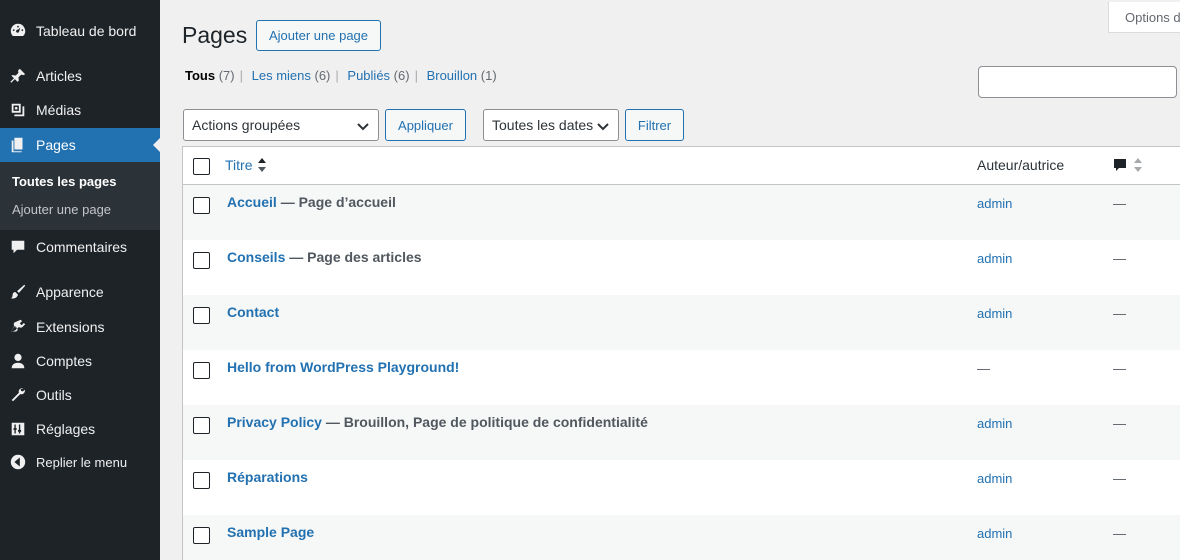 The height and width of the screenshot is (560, 1180). Describe the element at coordinates (64, 181) in the screenshot. I see `submenu-all-pages: Toutes les pages` at that location.